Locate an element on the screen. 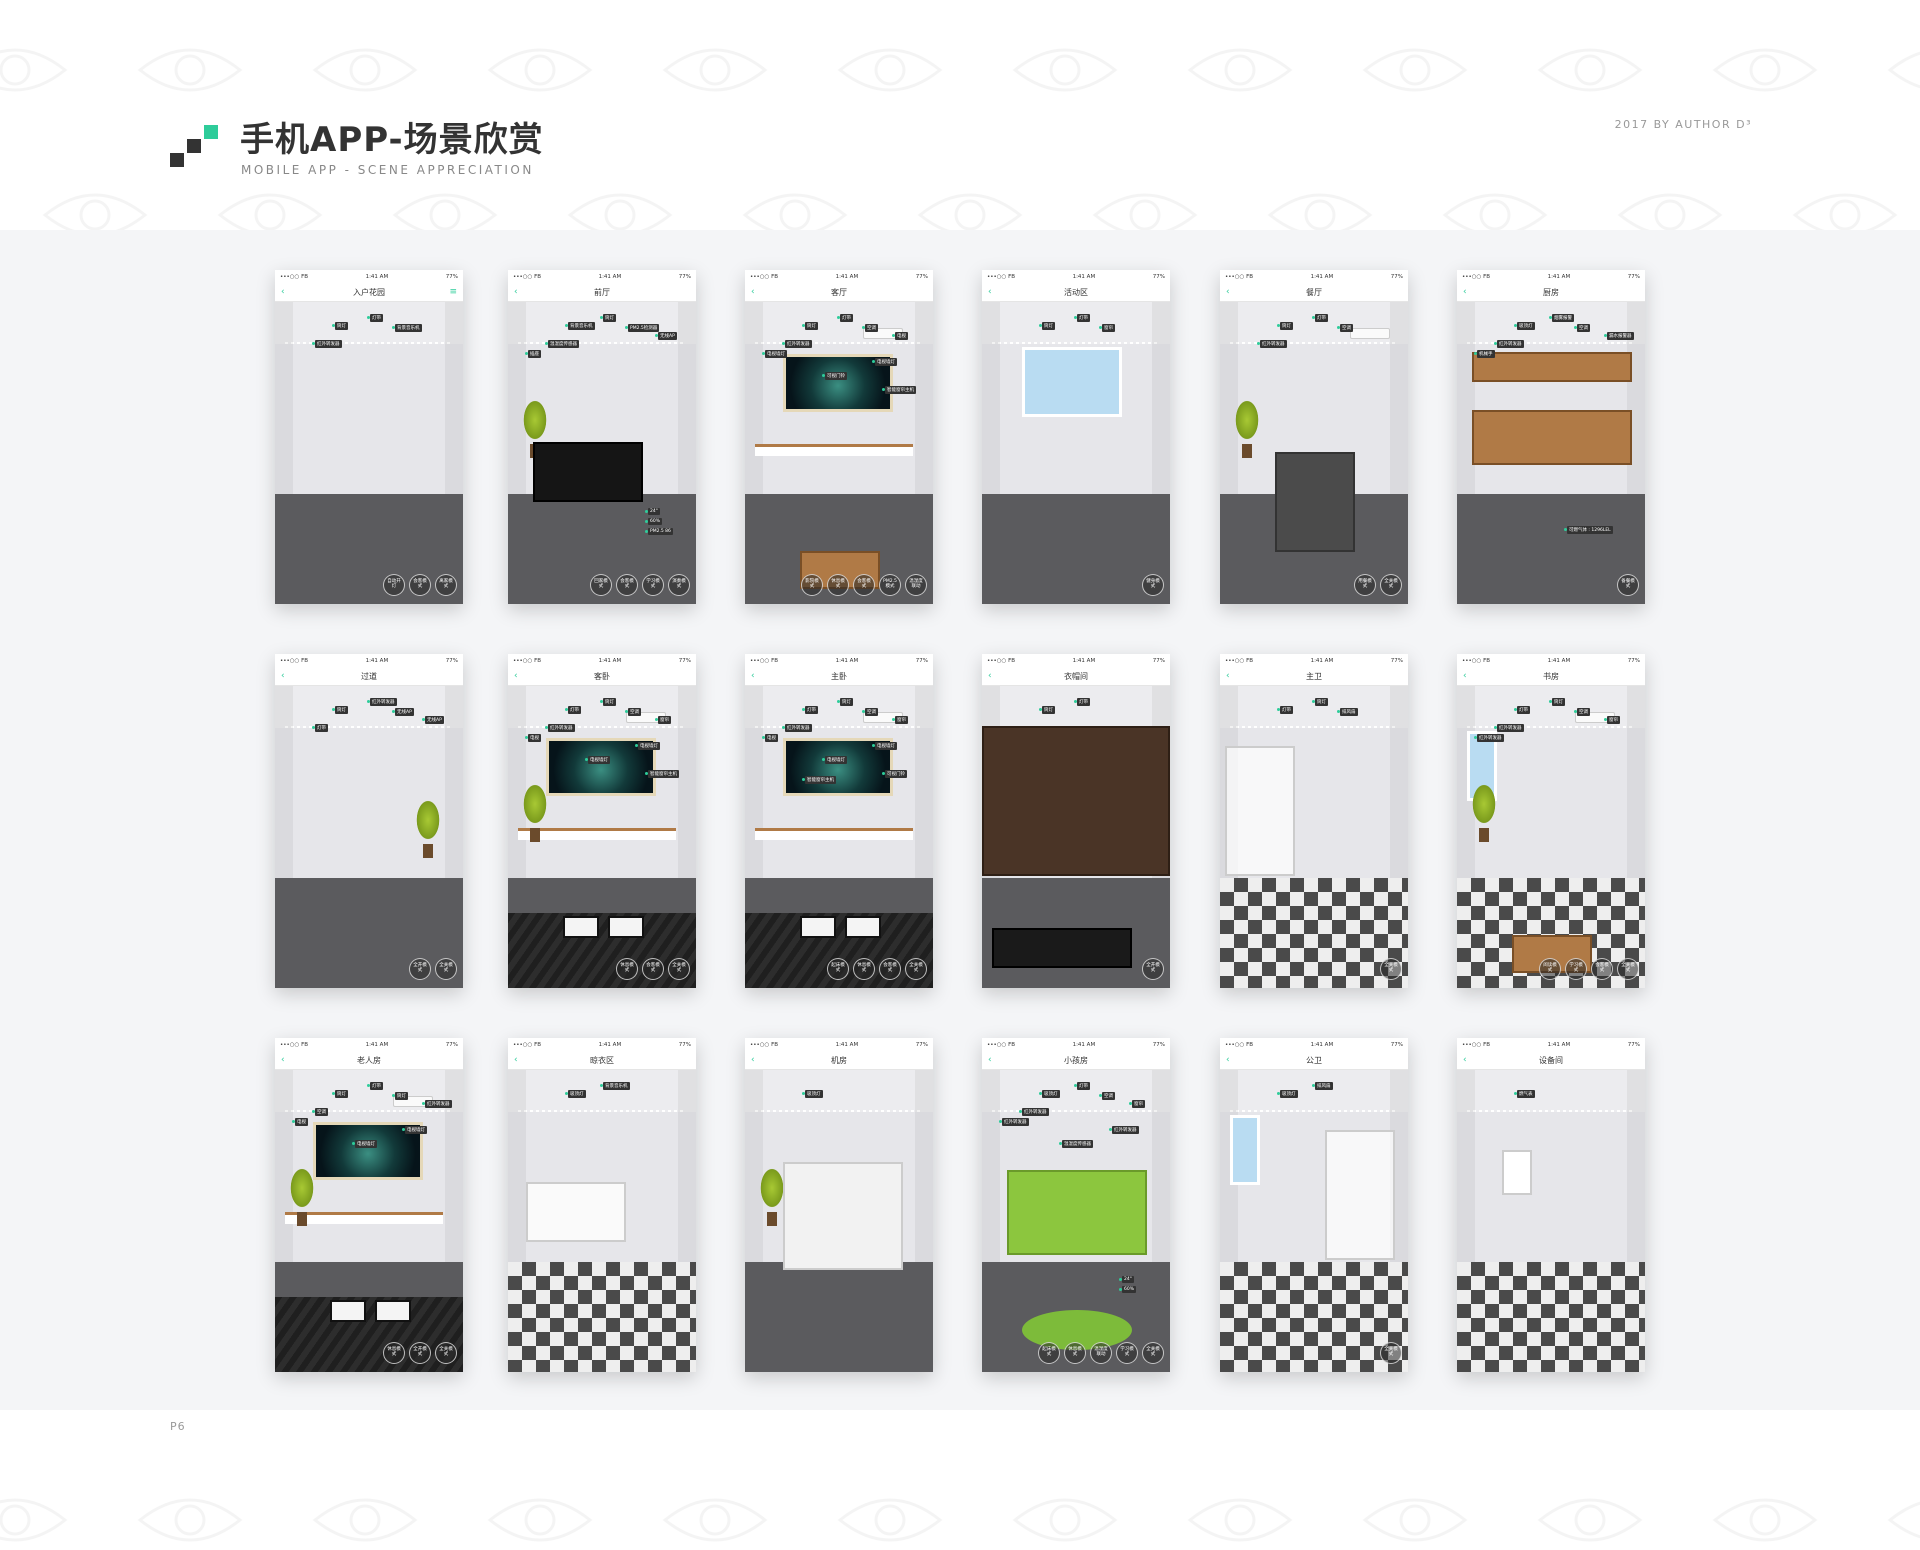 Image resolution: width=1920 pixels, height=1550 pixels. scene-mode-button: 起床模式 is located at coordinates (1049, 1353).